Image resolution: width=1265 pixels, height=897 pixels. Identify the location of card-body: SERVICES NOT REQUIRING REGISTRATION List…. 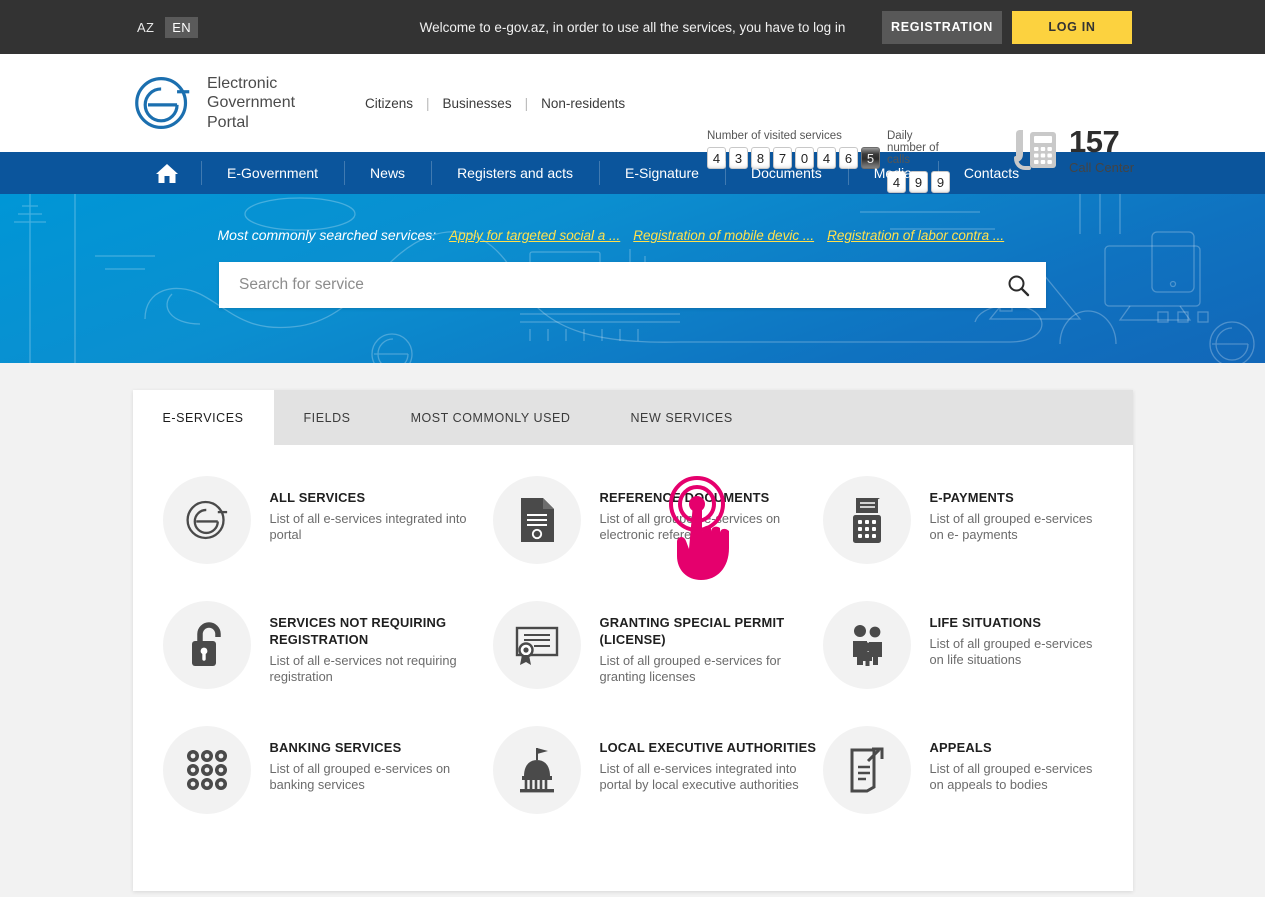
(381, 663).